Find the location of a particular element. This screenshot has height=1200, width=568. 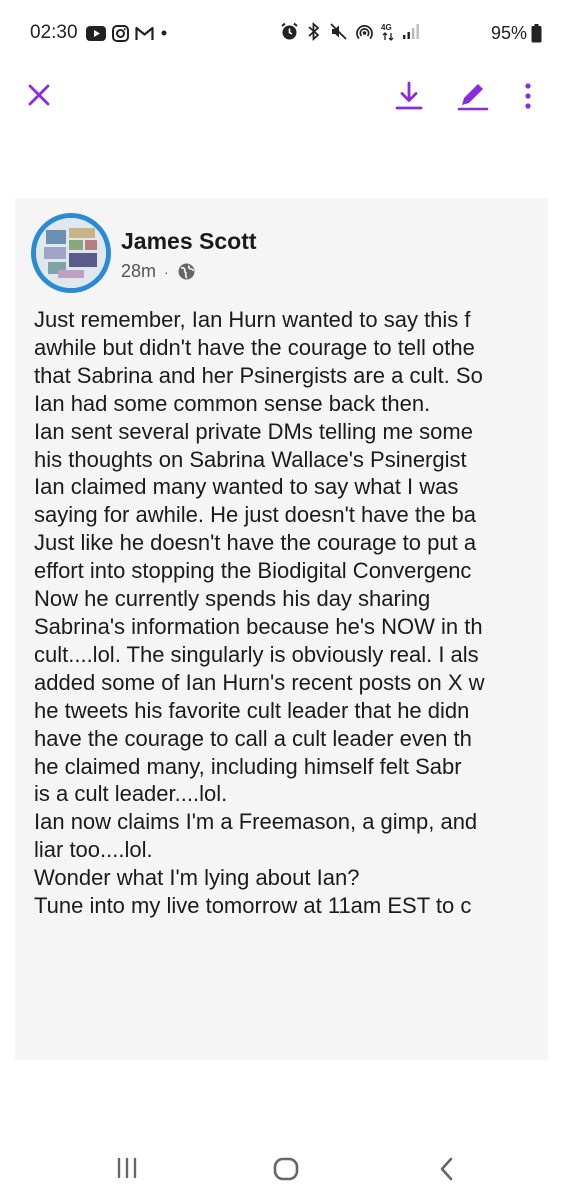

battery-percent: 95% is located at coordinates (508, 33).